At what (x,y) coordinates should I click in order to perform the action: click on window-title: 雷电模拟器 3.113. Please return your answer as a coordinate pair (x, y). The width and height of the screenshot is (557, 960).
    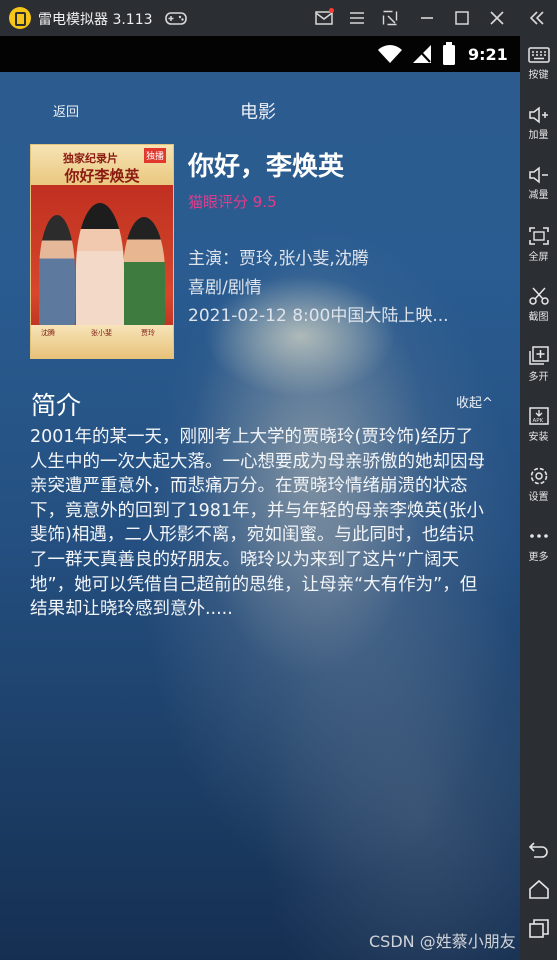
    Looking at the image, I should click on (95, 20).